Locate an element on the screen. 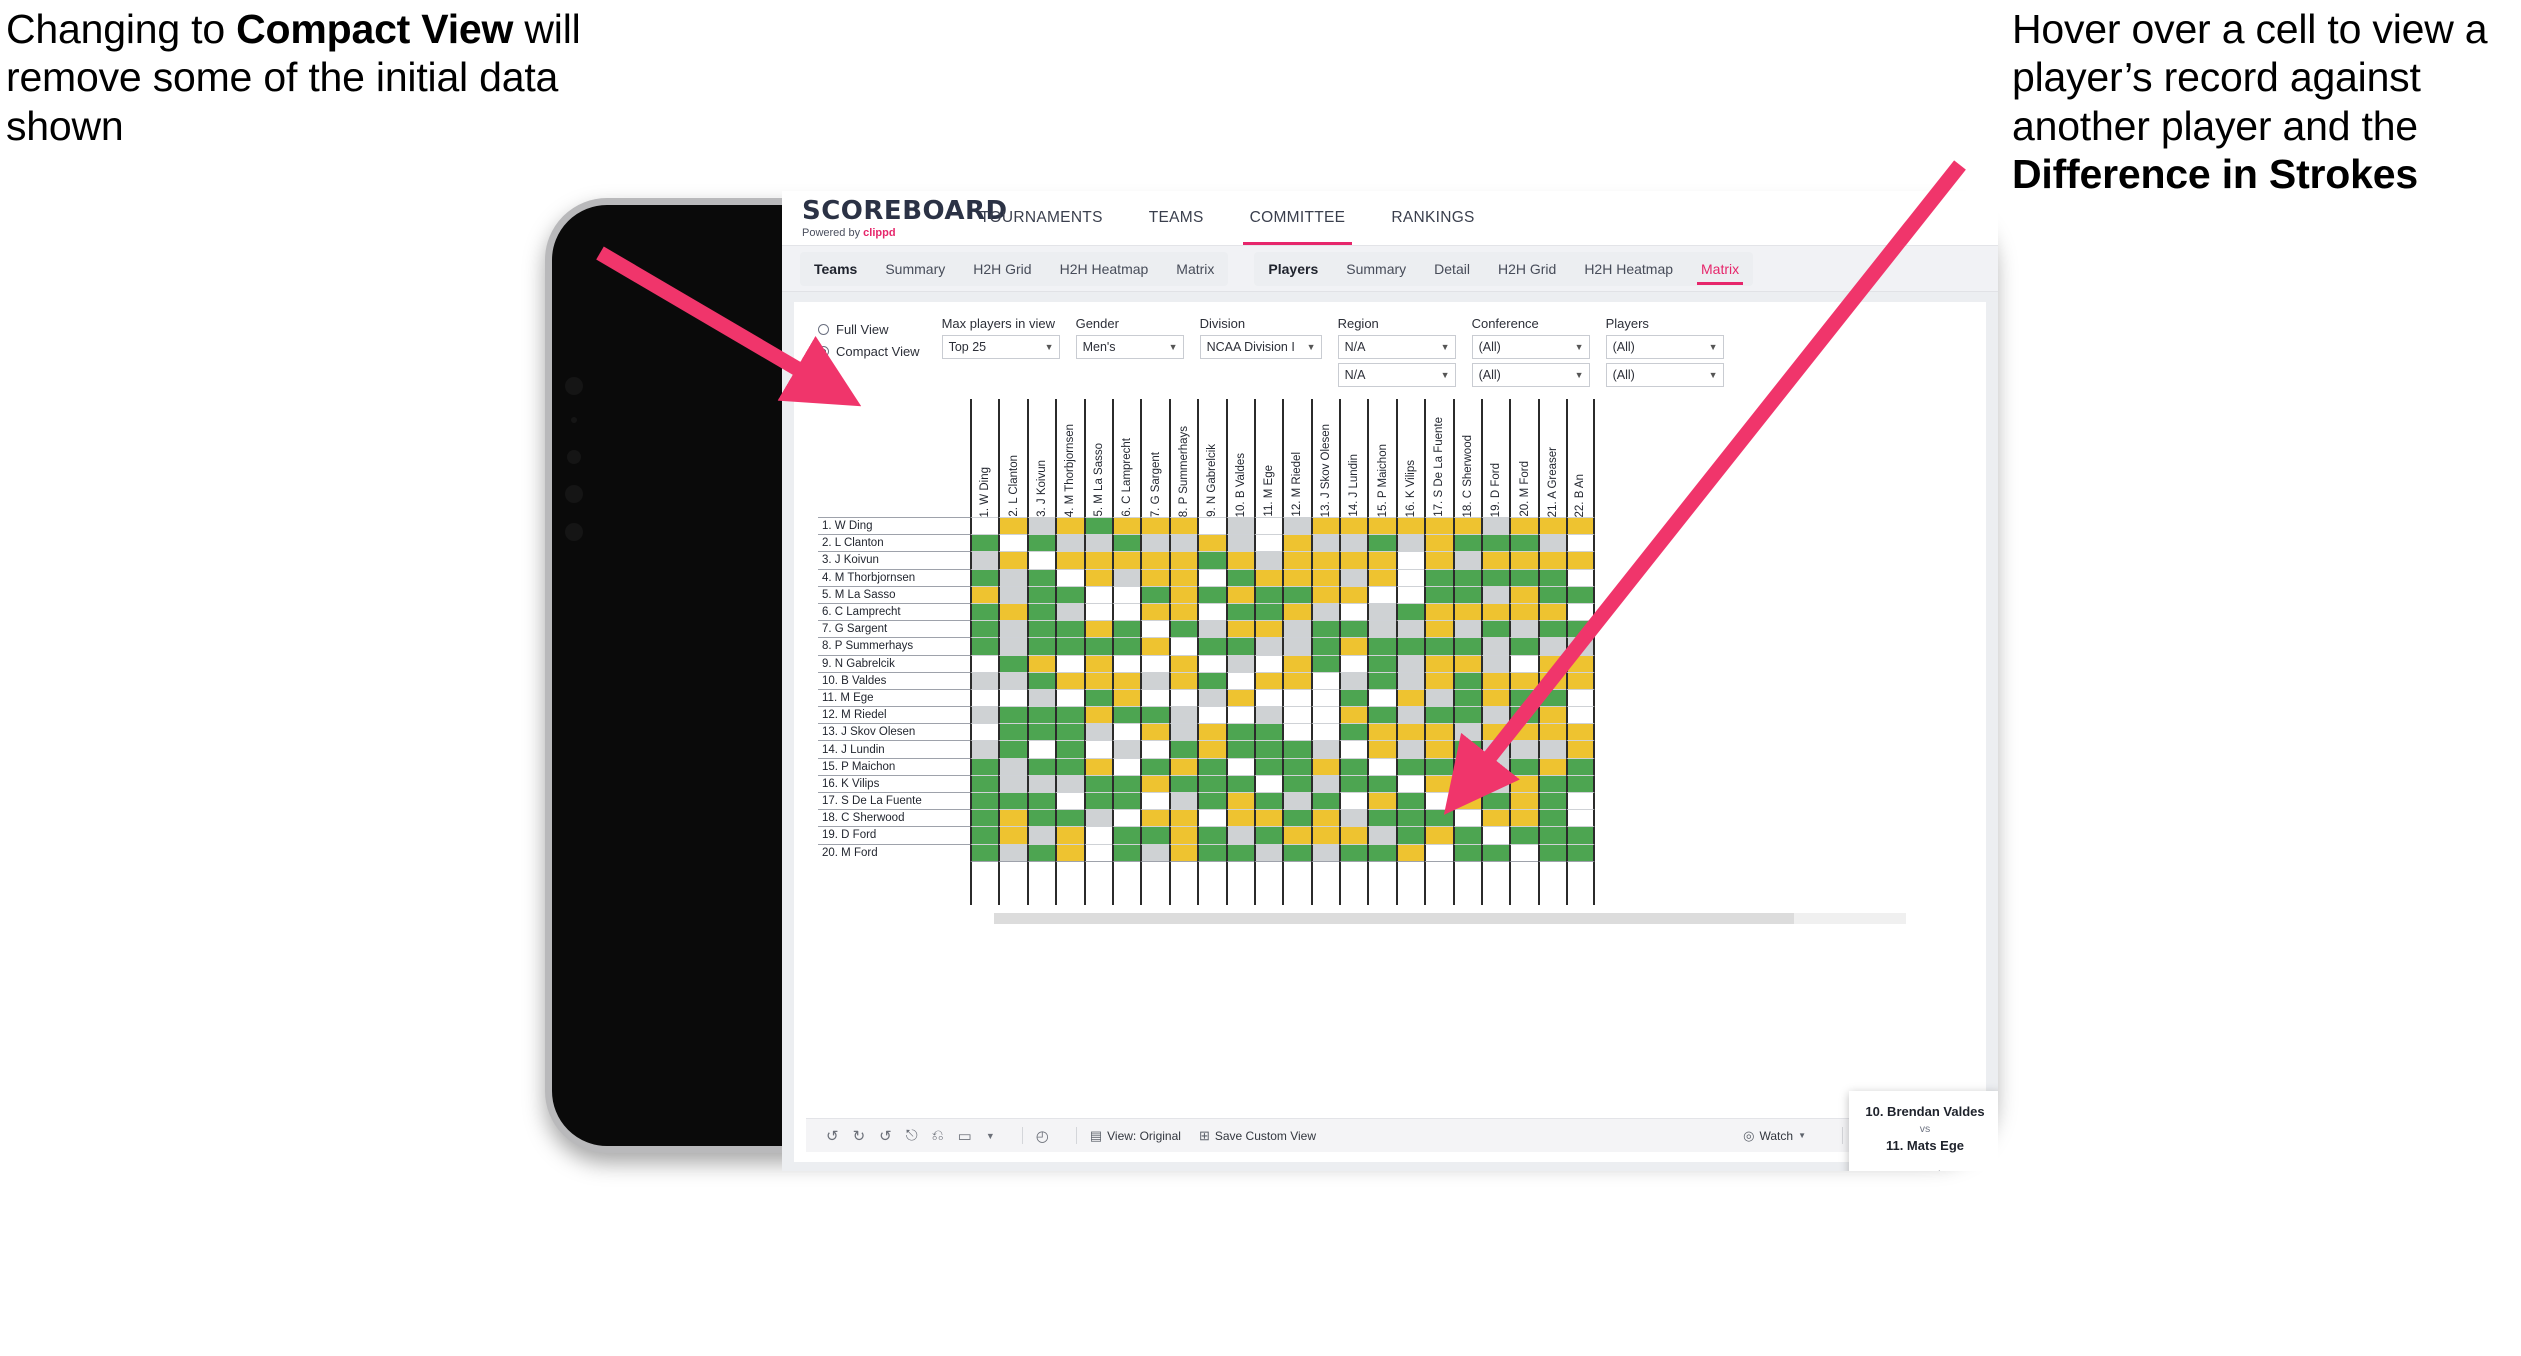  nav-teams: TEAMS is located at coordinates (1176, 218).